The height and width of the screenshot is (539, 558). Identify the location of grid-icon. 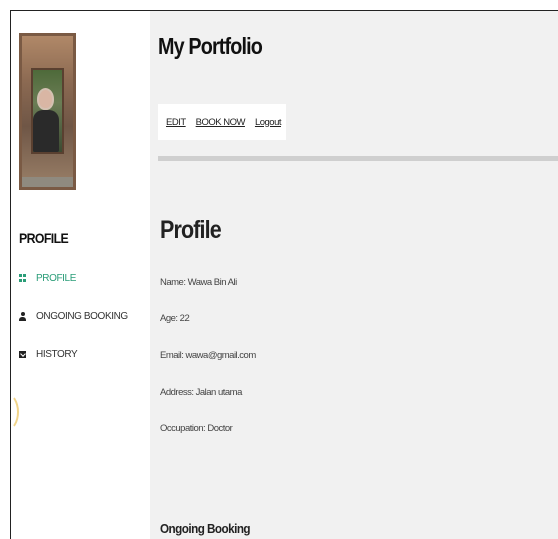
(22, 278).